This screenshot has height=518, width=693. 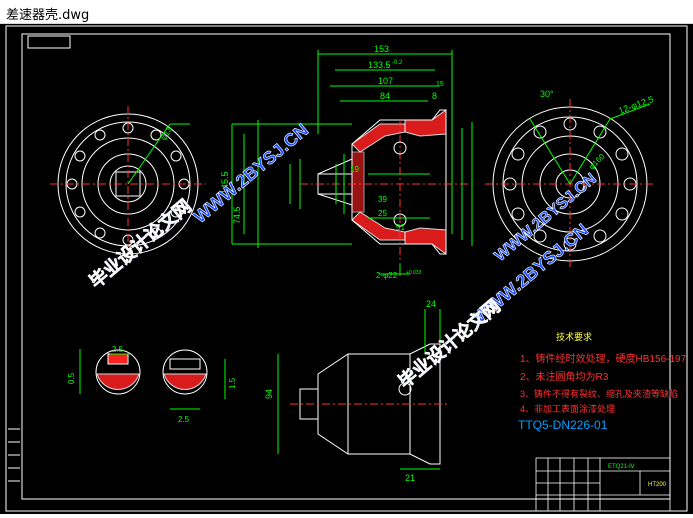 What do you see at coordinates (621, 467) in the screenshot?
I see `title-drawing-no: ETQ21-Ⅳ` at bounding box center [621, 467].